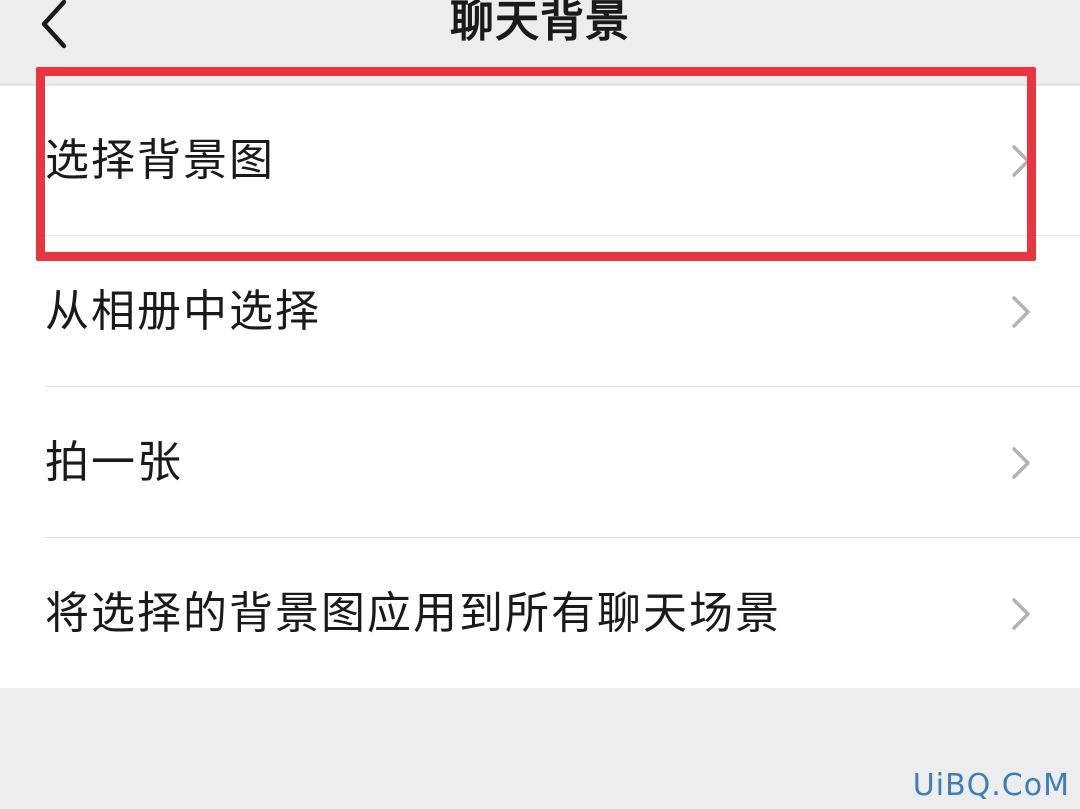  I want to click on page-title: 聊天背景, so click(540, 23).